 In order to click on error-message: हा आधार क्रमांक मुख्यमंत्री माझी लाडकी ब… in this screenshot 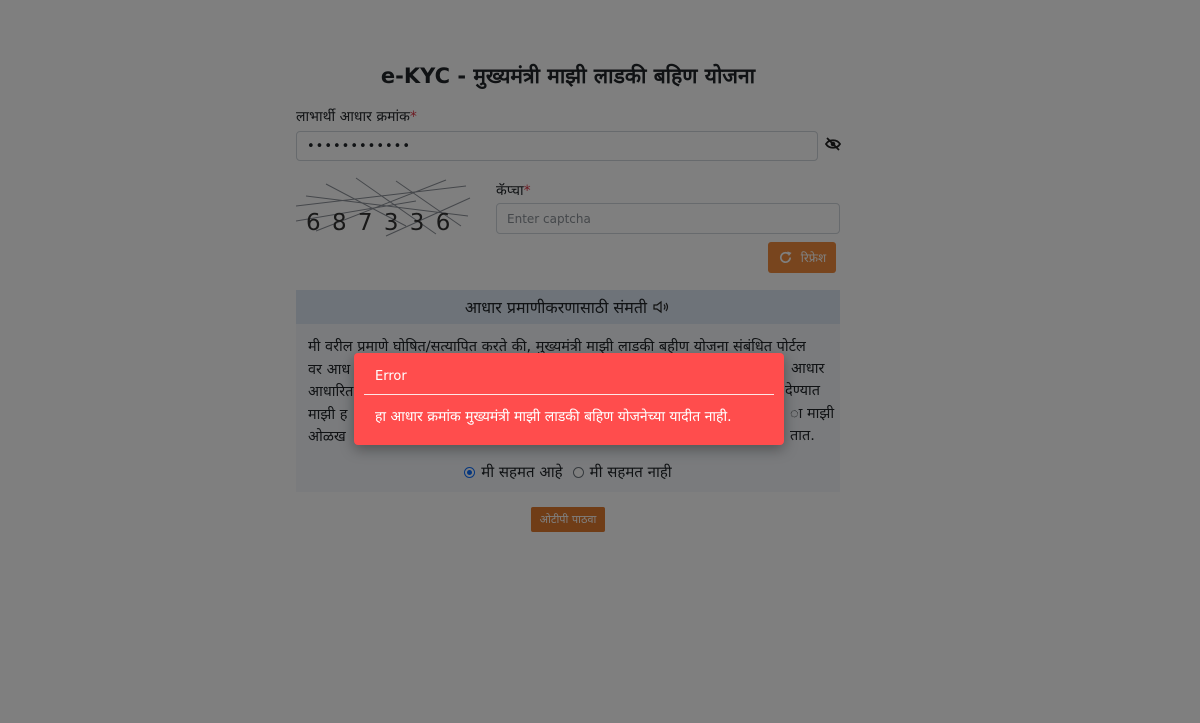, I will do `click(553, 417)`.